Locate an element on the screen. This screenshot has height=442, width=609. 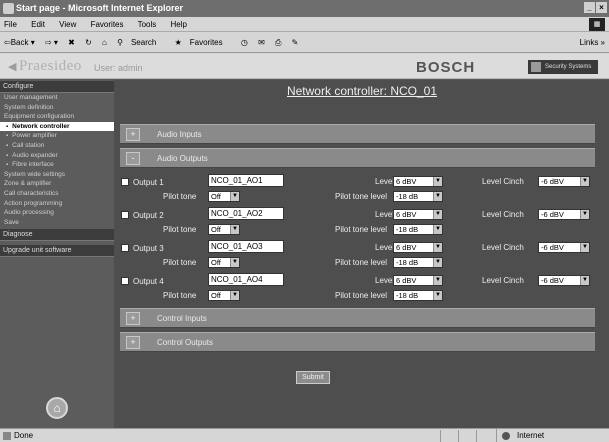
sidebar-item-zone-amplifier: Zone & amplifier is located at coordinates (57, 184).